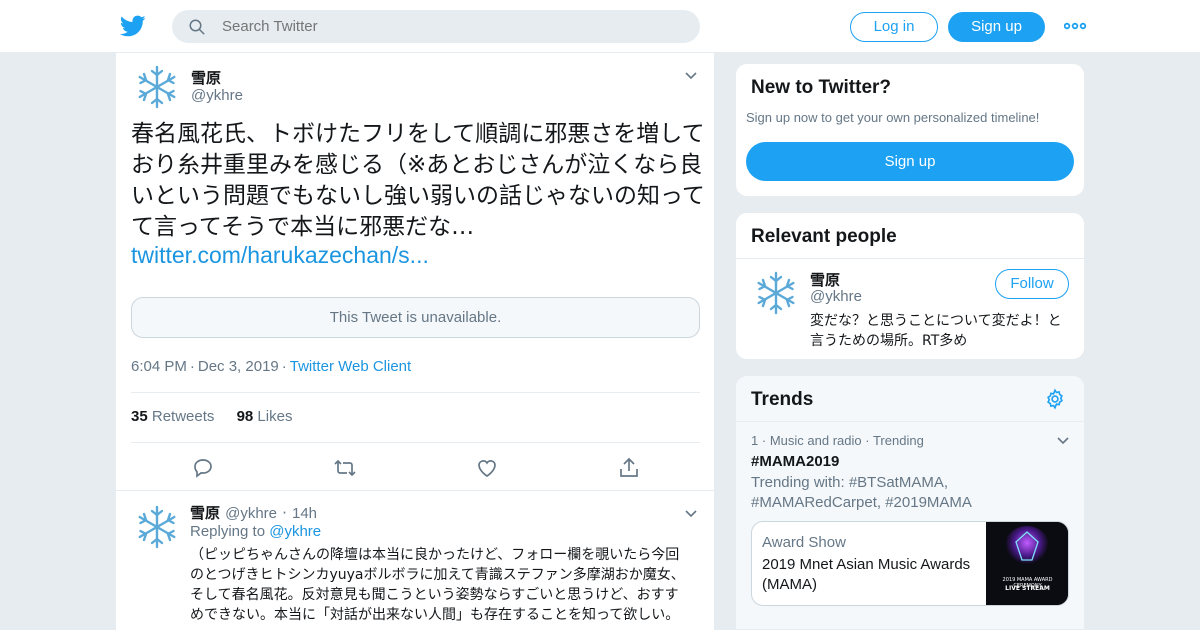 This screenshot has height=630, width=1200. I want to click on quoted-tweet-unavailable: This Tweet is unavailable., so click(415, 317).